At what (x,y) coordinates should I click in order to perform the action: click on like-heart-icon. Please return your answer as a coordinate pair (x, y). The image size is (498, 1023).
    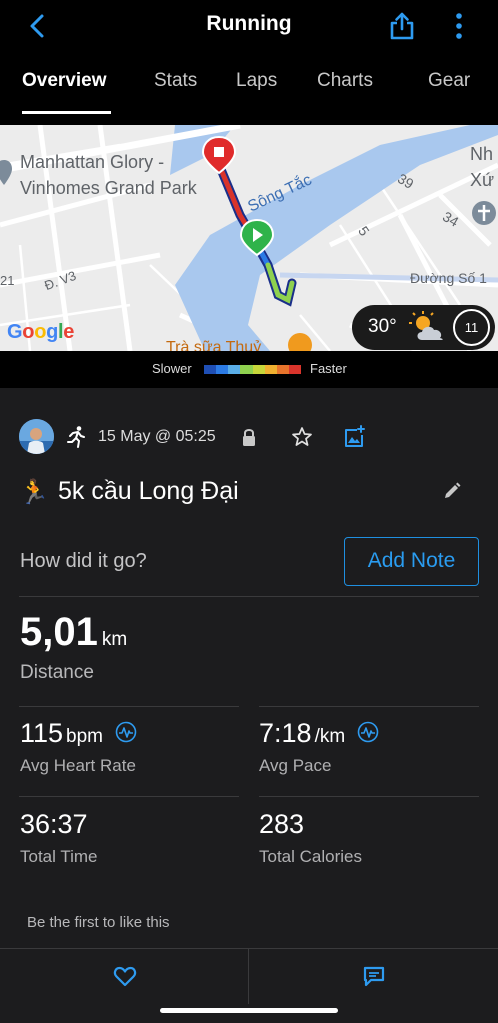
    Looking at the image, I should click on (125, 976).